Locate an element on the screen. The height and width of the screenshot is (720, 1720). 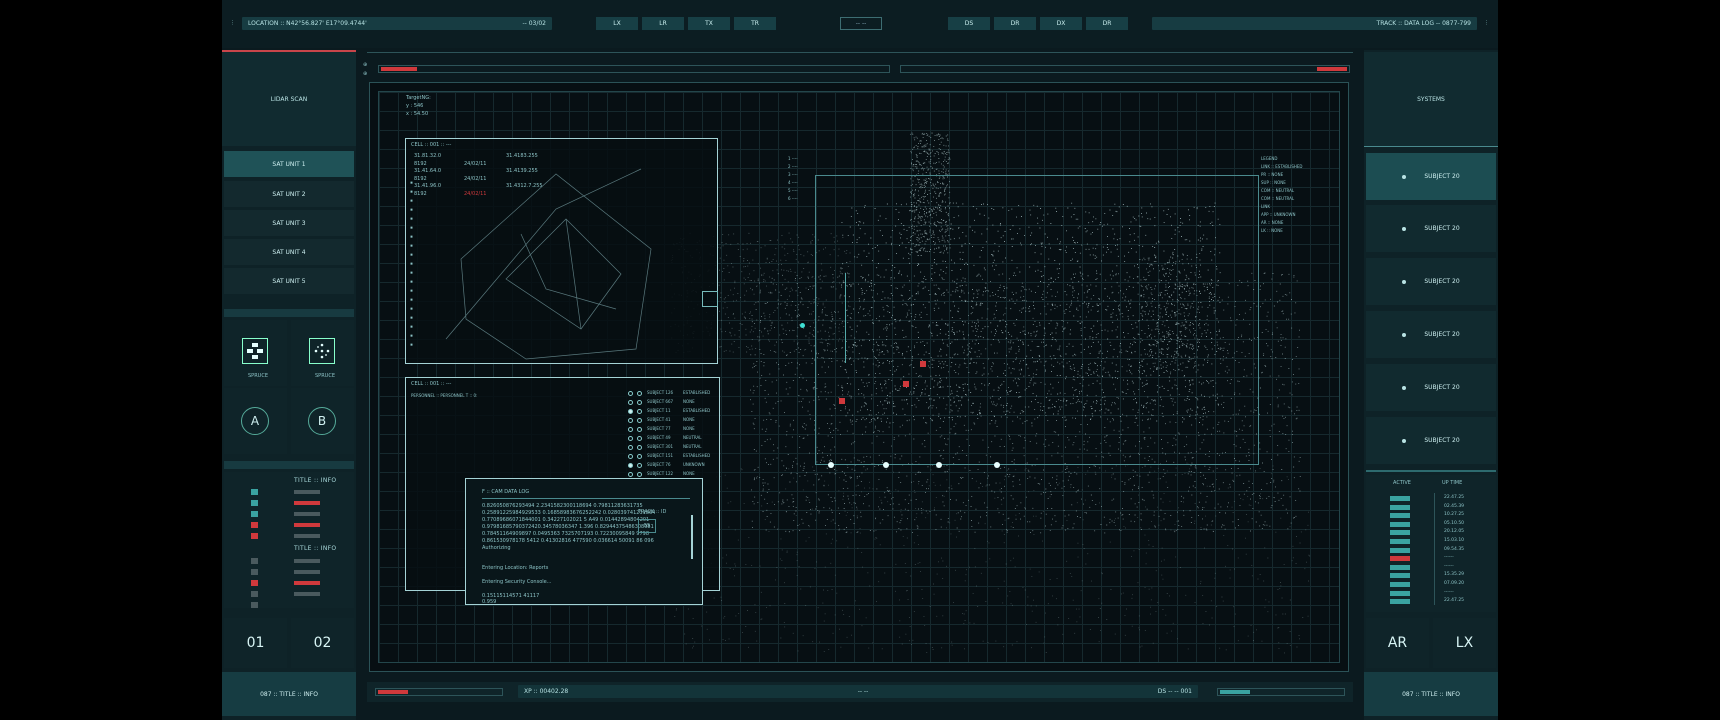
sat-unit-4: SAT UNIT 4 is located at coordinates (289, 252).